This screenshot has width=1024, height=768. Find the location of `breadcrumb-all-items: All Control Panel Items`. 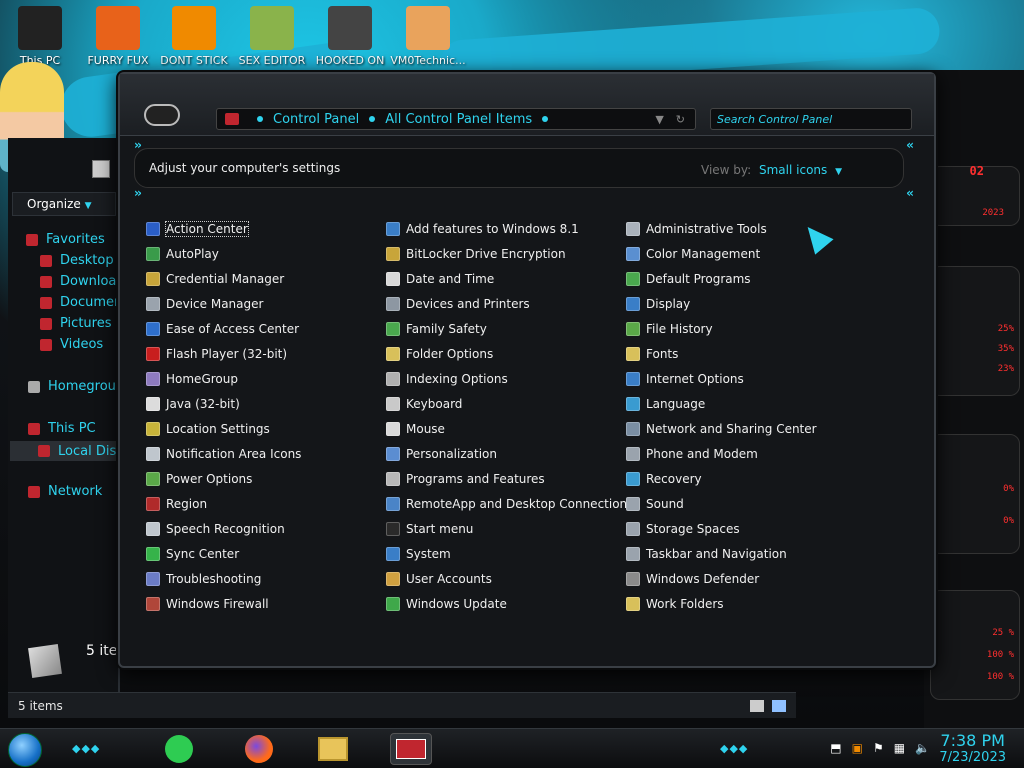

breadcrumb-all-items: All Control Panel Items is located at coordinates (458, 119).